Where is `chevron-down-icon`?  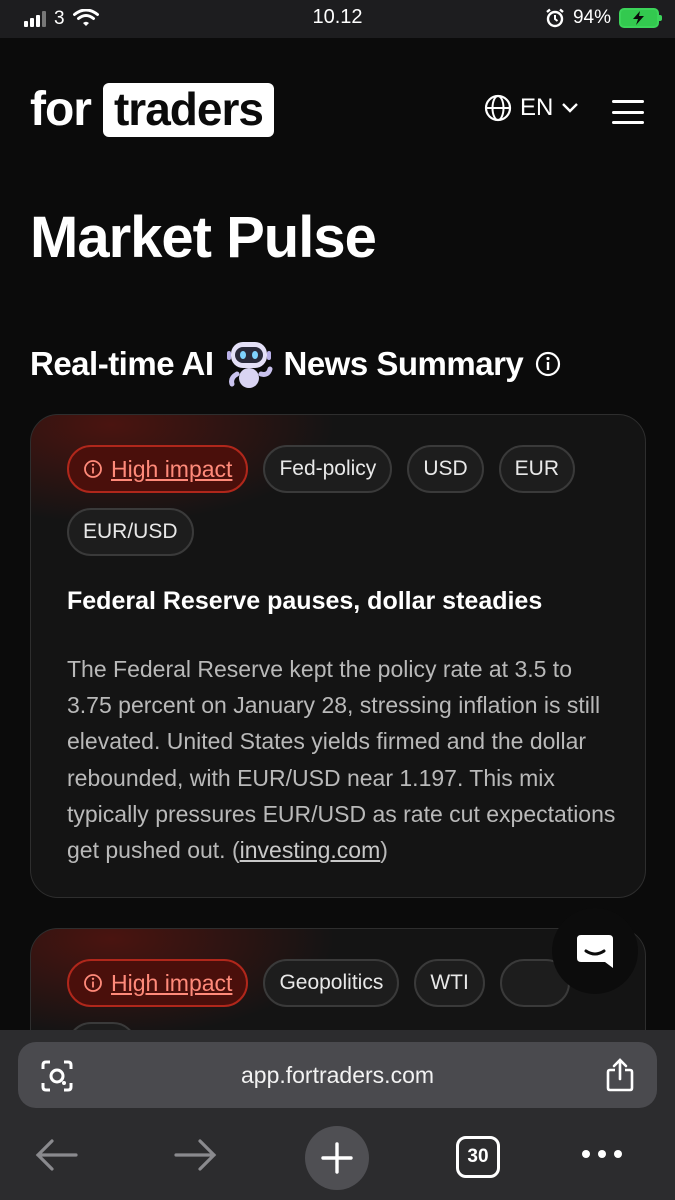 chevron-down-icon is located at coordinates (570, 108).